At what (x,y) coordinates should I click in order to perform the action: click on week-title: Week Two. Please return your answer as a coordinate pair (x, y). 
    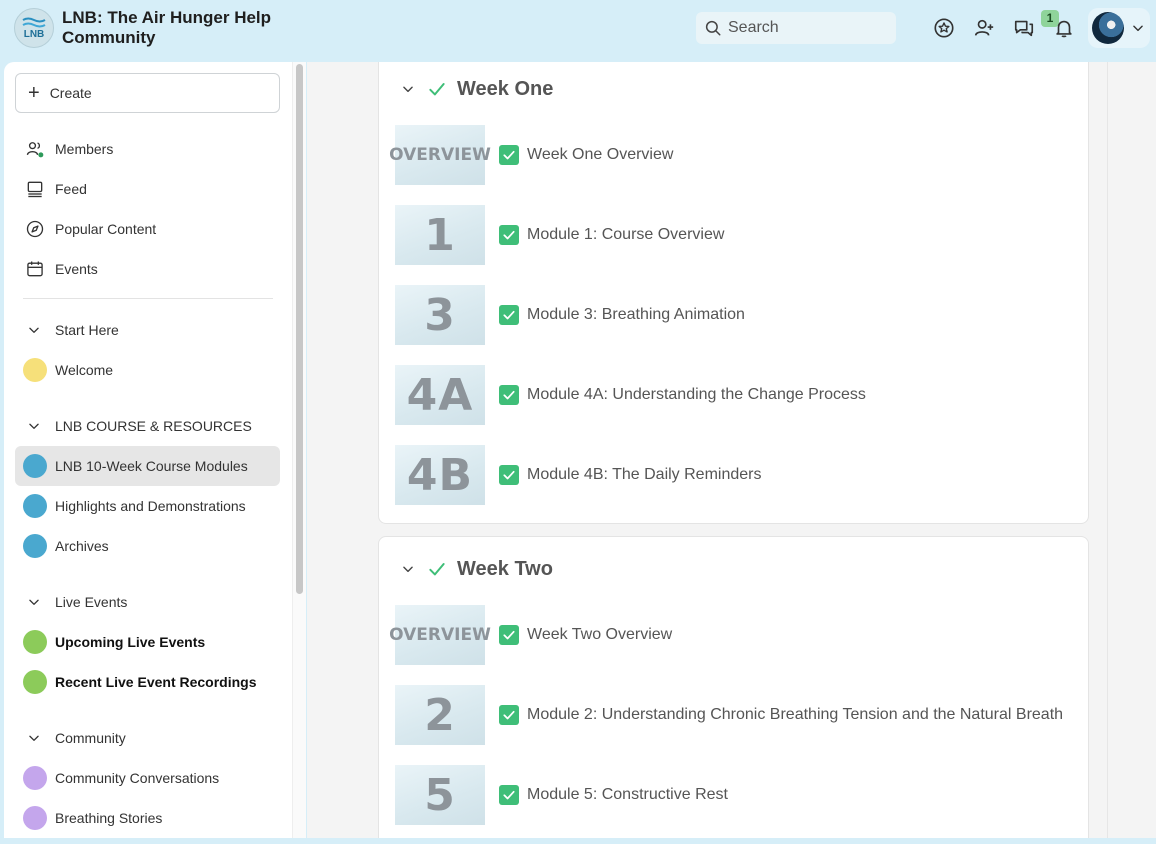
    Looking at the image, I should click on (505, 568).